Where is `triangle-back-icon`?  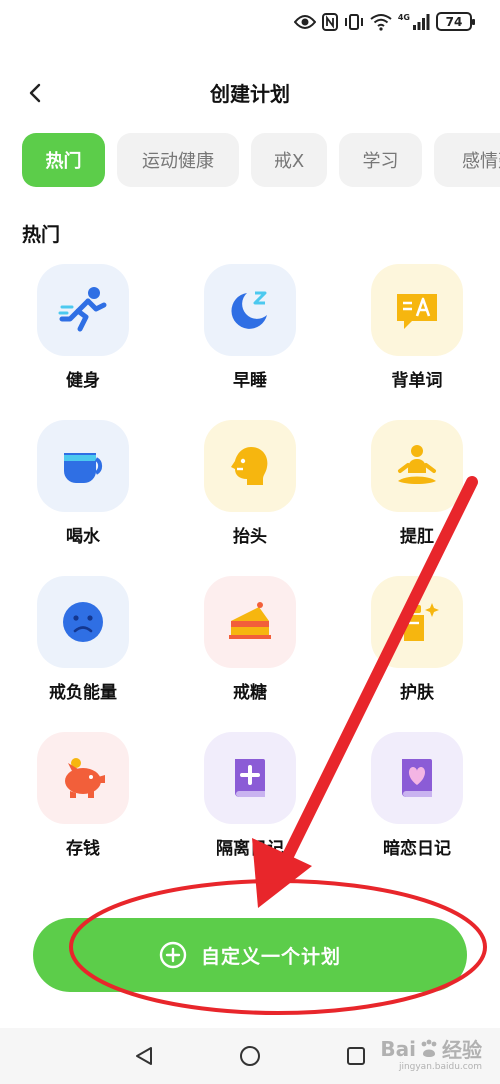 triangle-back-icon is located at coordinates (144, 1056).